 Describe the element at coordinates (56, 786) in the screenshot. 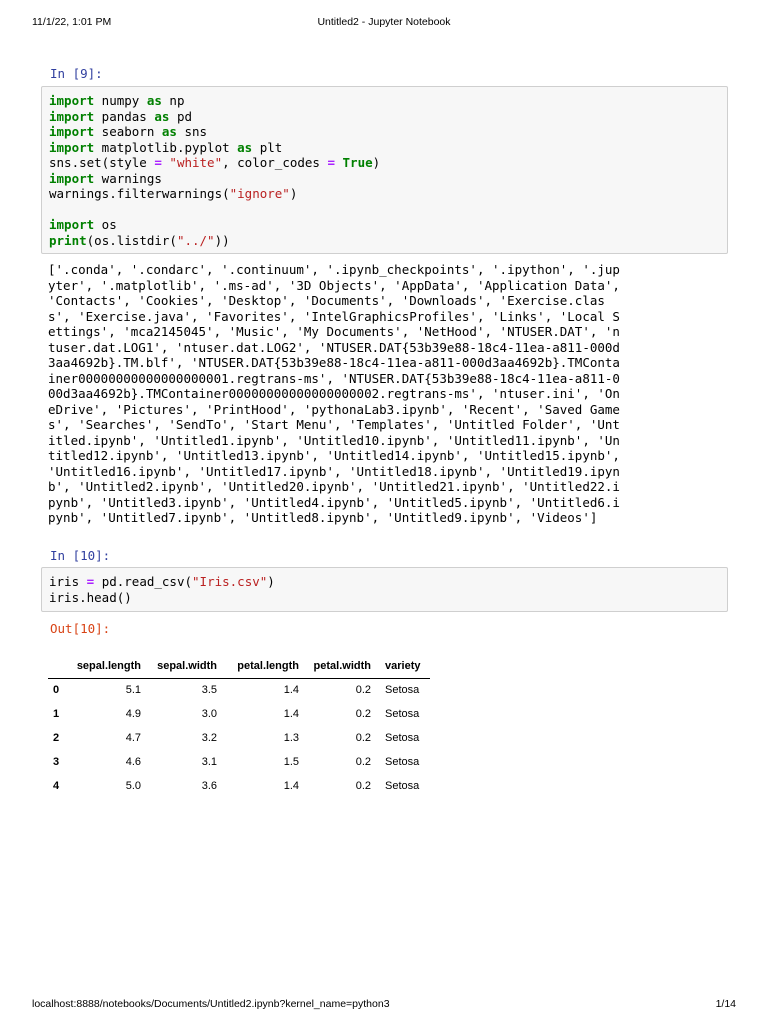

I see `row-index: 4` at that location.